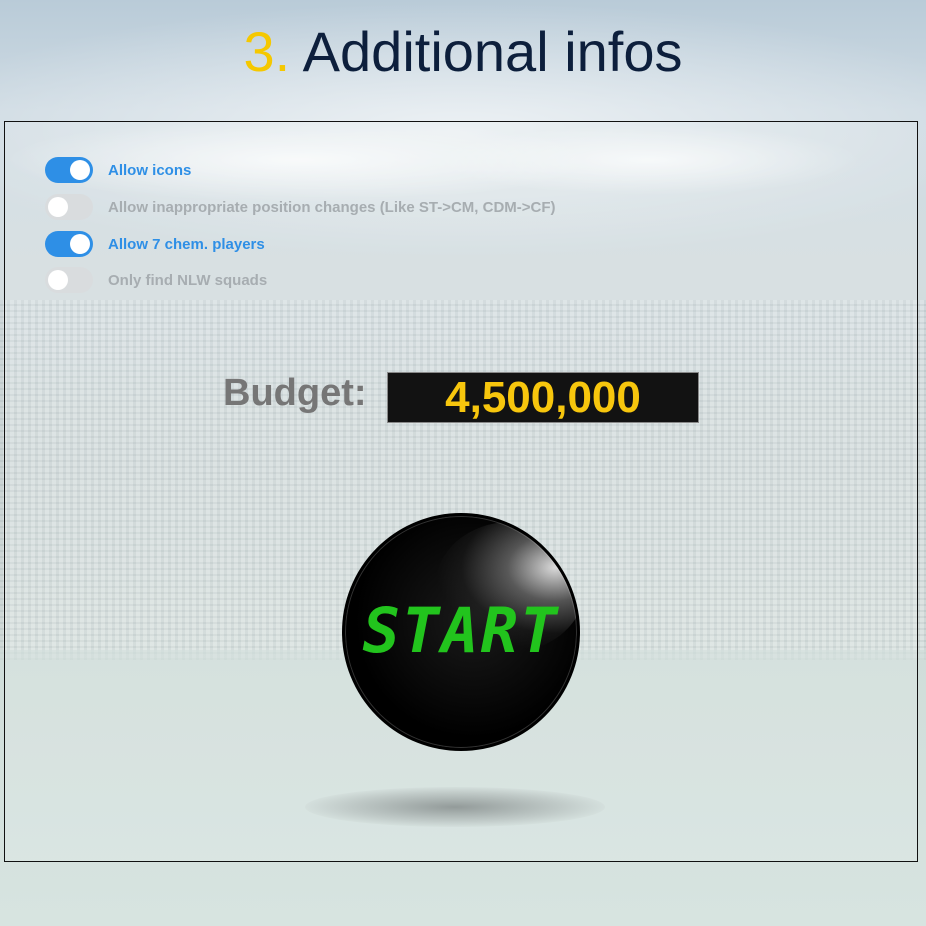  I want to click on only-nlw-label: Only find NLW squads, so click(187, 280).